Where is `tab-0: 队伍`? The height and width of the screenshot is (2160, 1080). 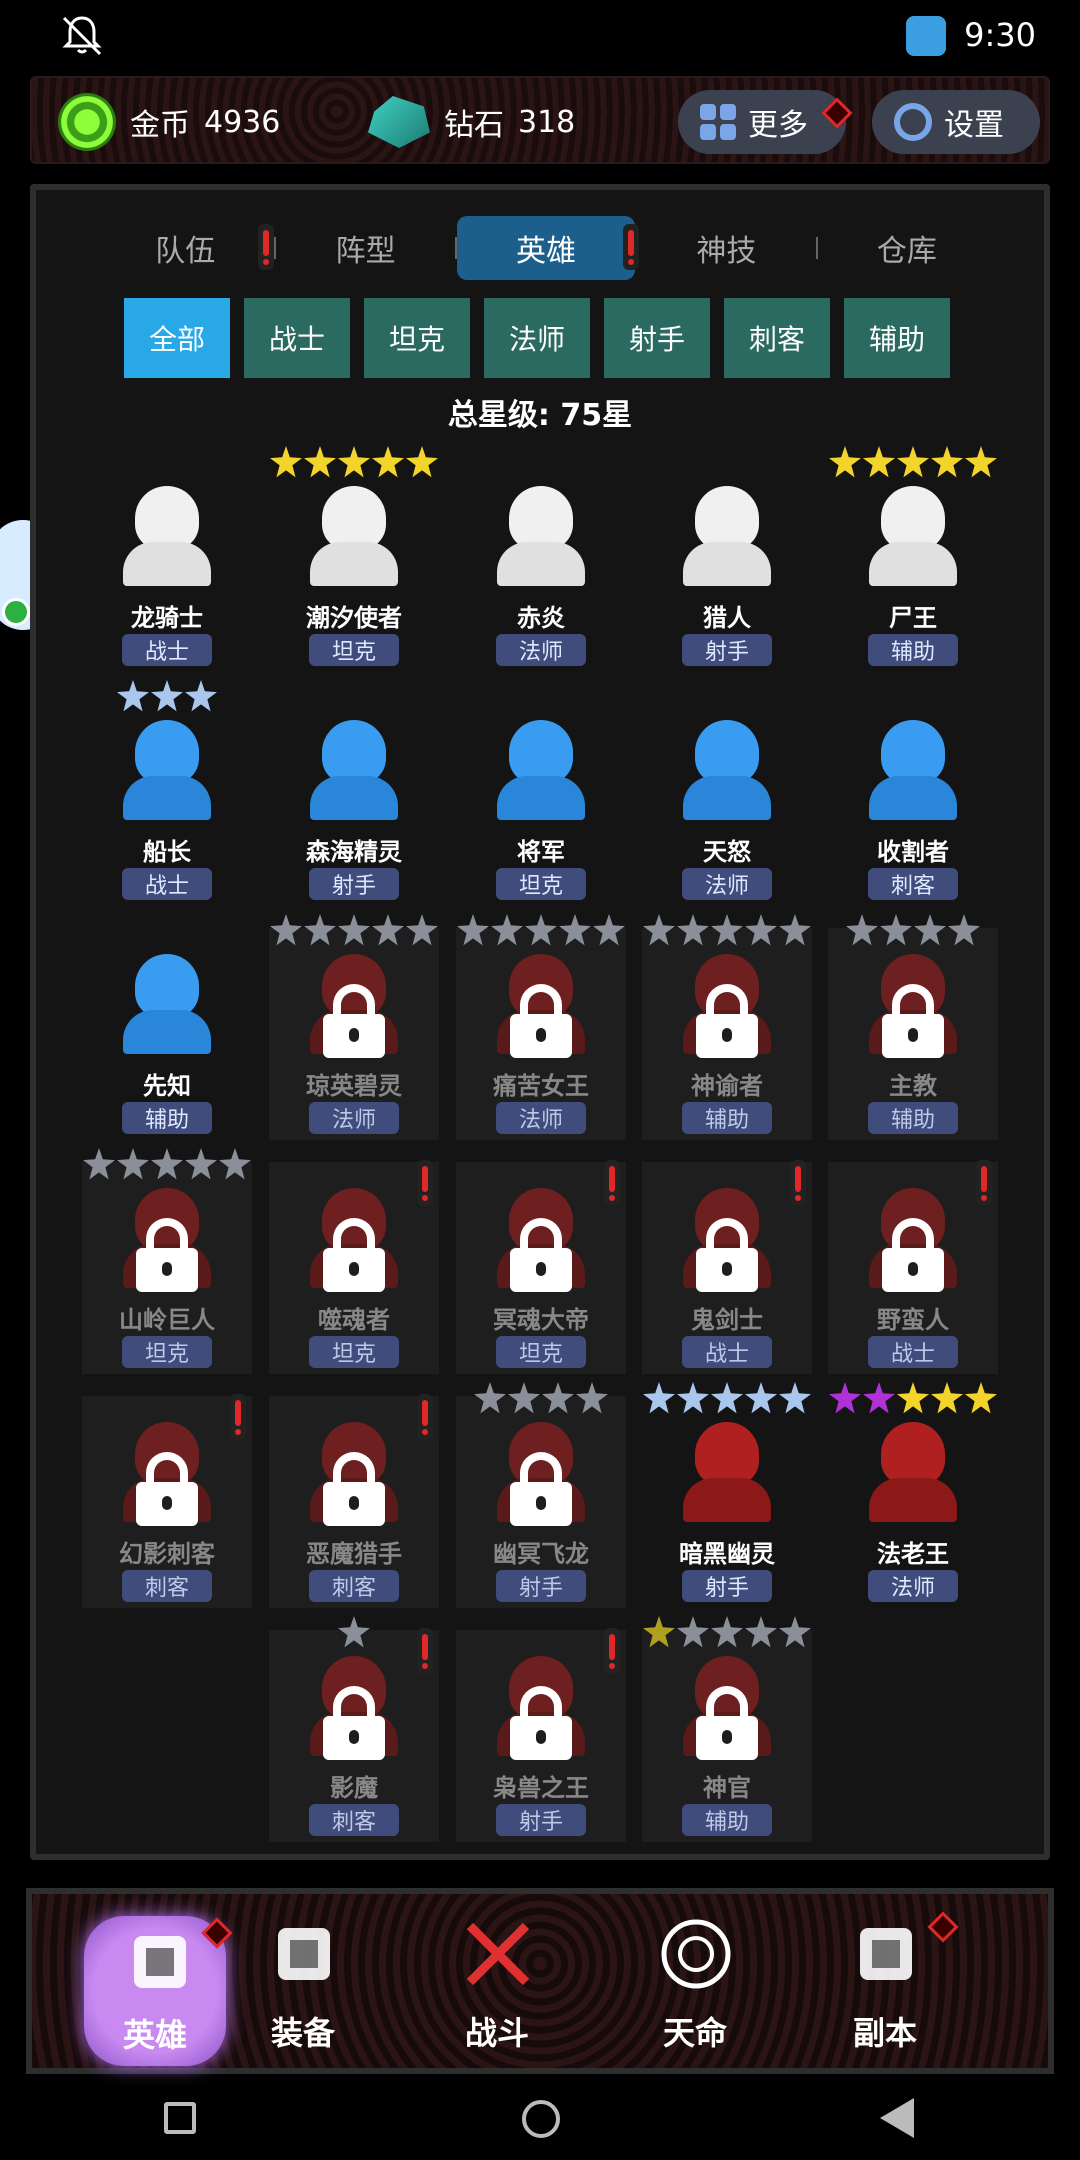 tab-0: 队伍 is located at coordinates (185, 248).